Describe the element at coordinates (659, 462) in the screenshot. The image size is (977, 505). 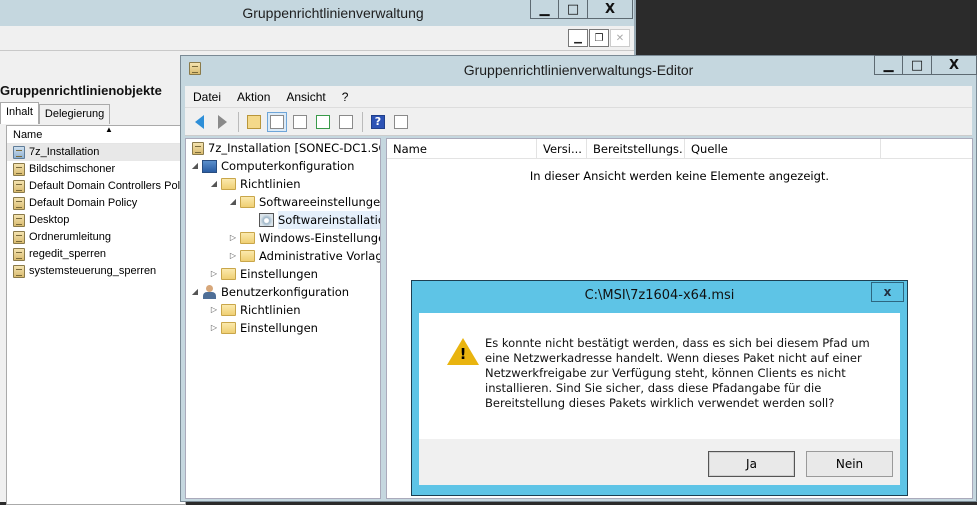
I see `dialog-footer: Ja Nein` at that location.